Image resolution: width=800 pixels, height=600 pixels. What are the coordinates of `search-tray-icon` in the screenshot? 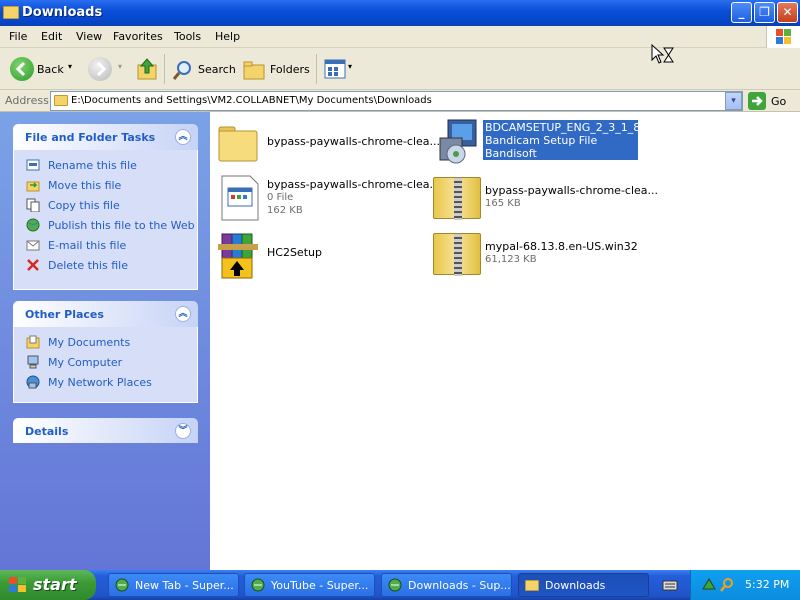 It's located at (727, 585).